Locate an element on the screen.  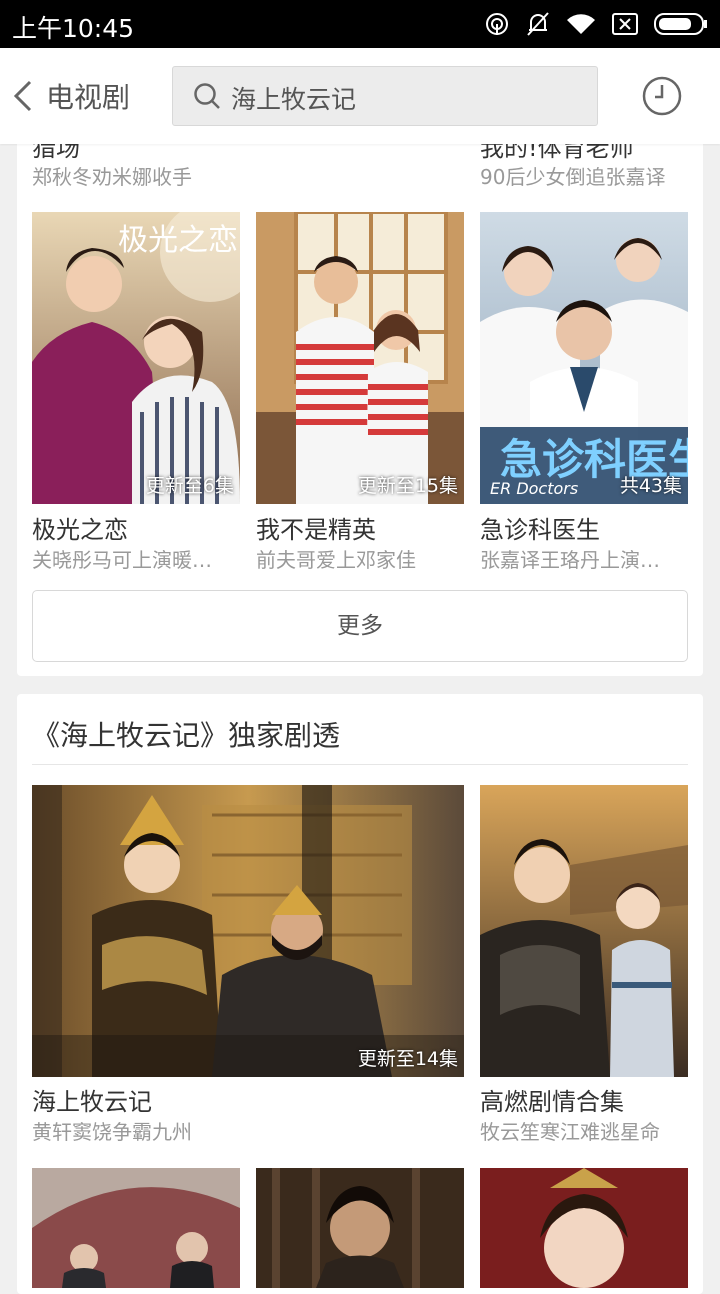
clock-icon is located at coordinates (662, 96).